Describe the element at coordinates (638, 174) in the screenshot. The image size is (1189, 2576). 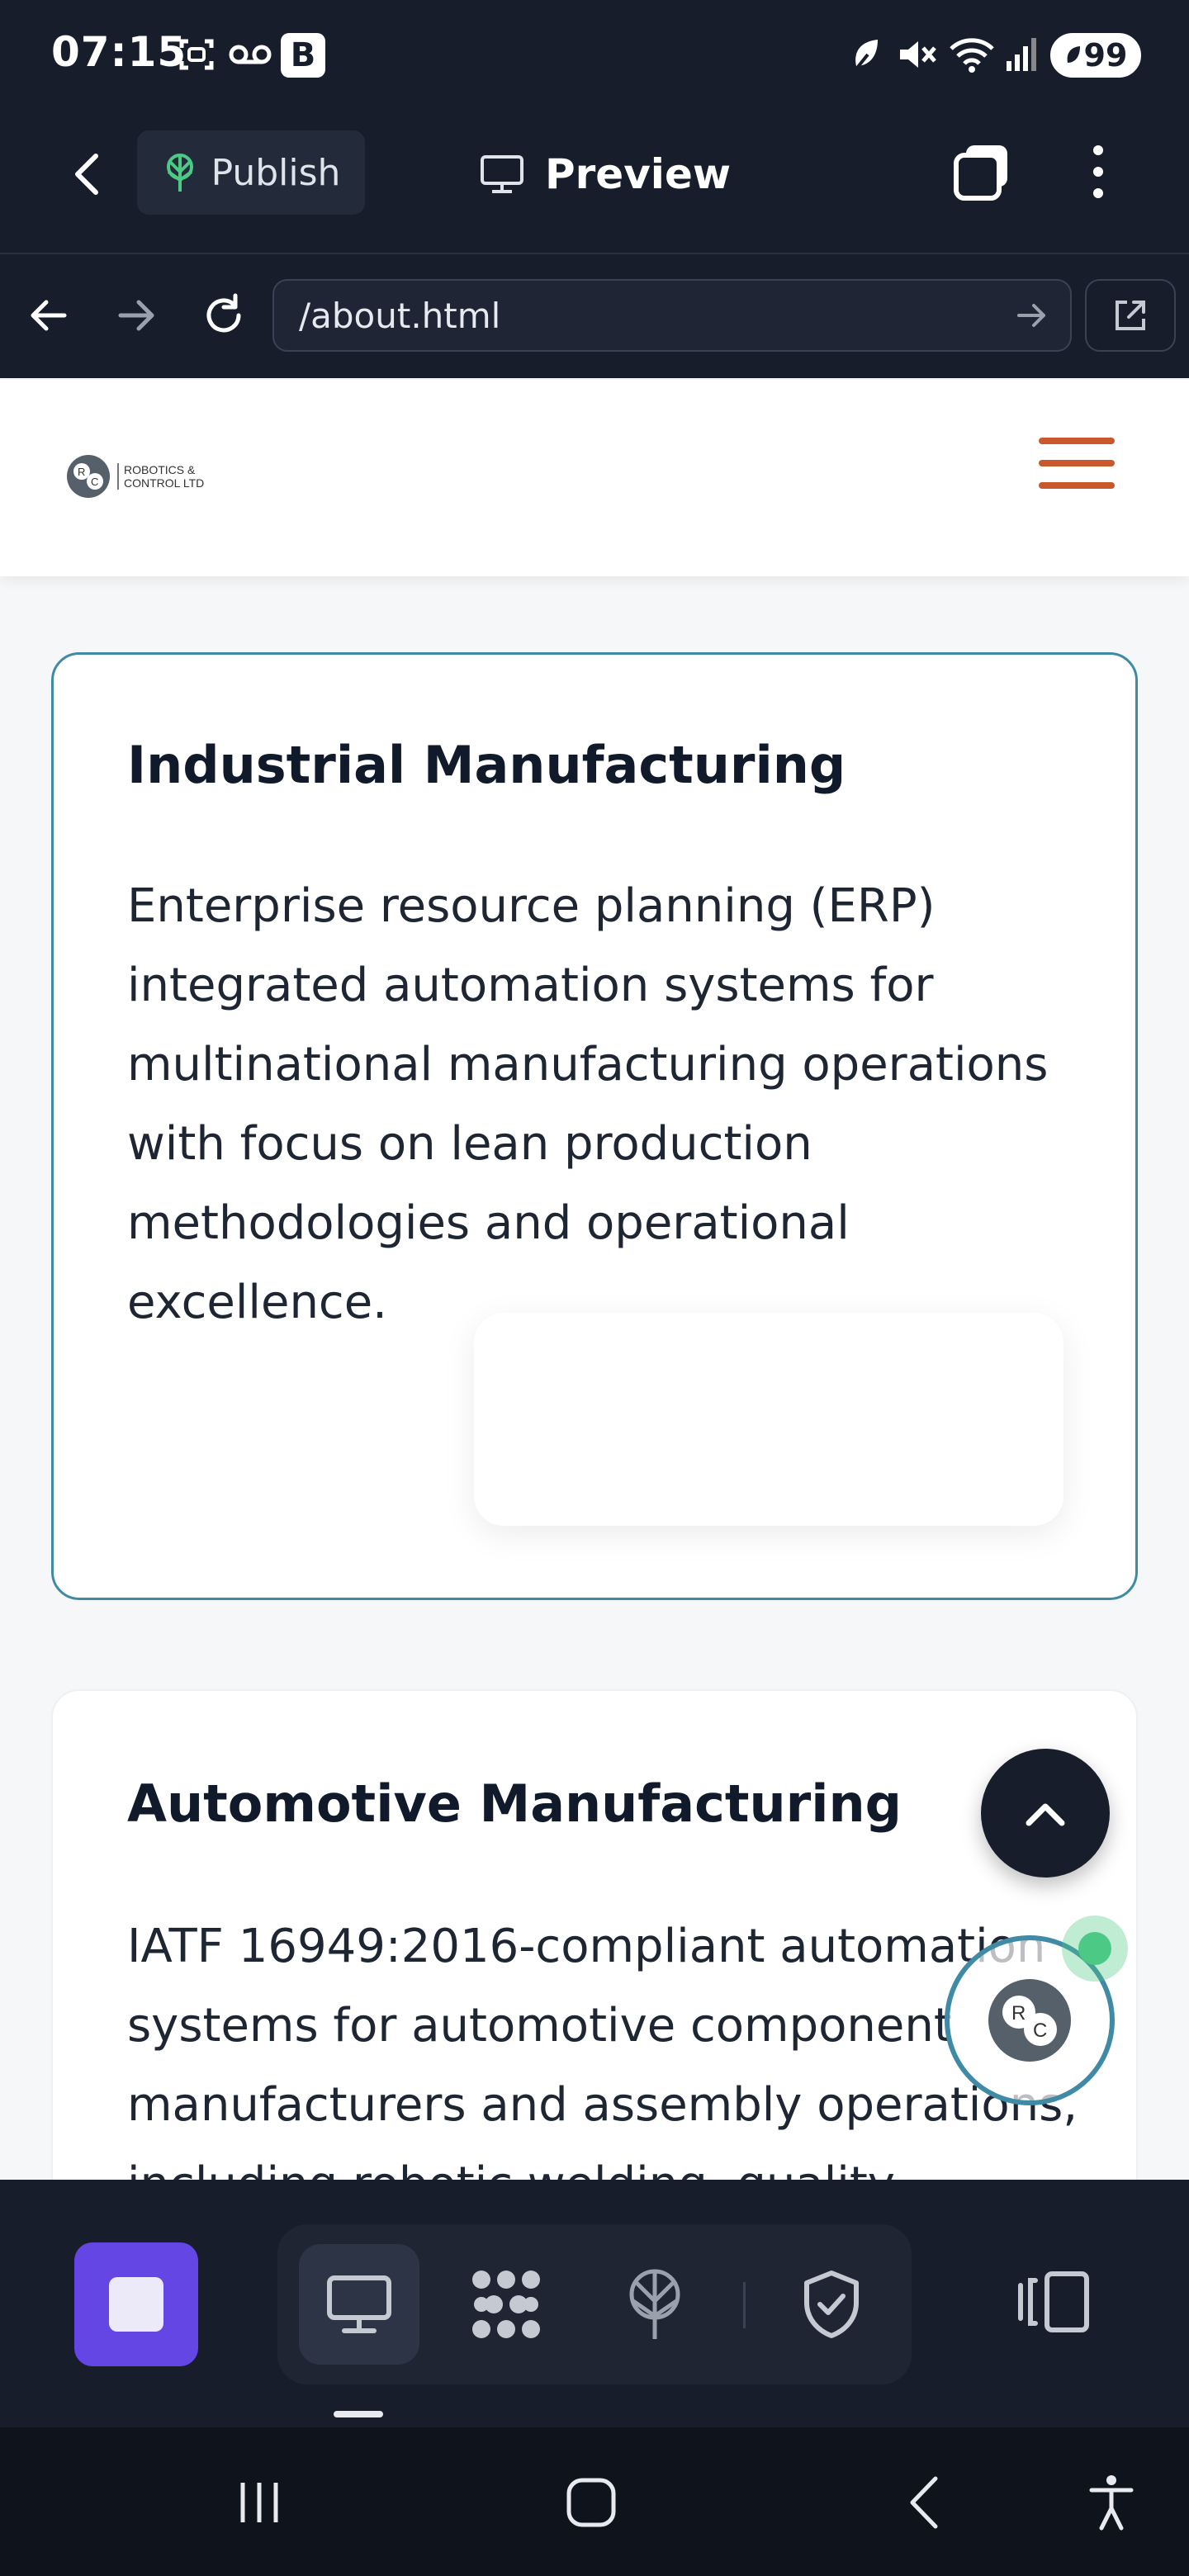
I see `preview-label: Preview` at that location.